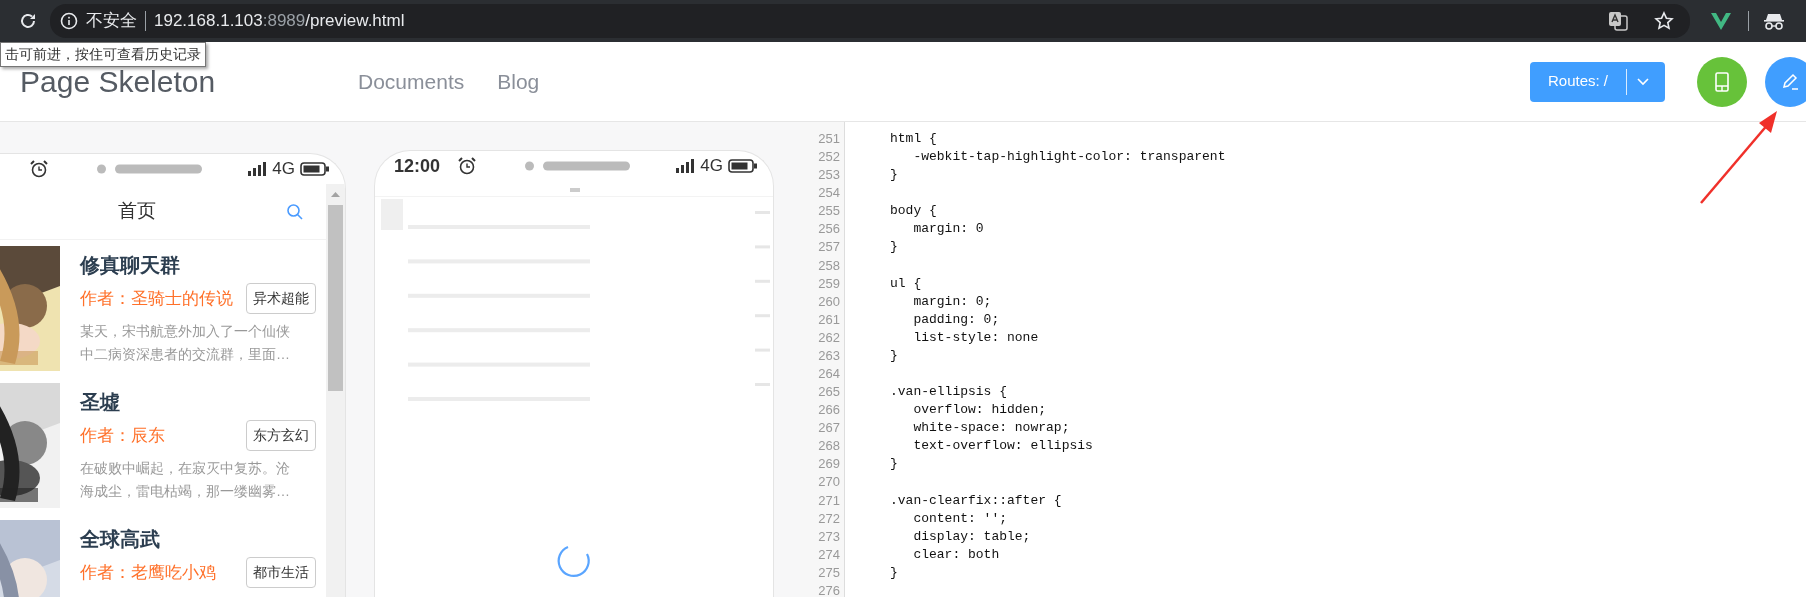  Describe the element at coordinates (952, 301) in the screenshot. I see `code-line: margin: 0;` at that location.